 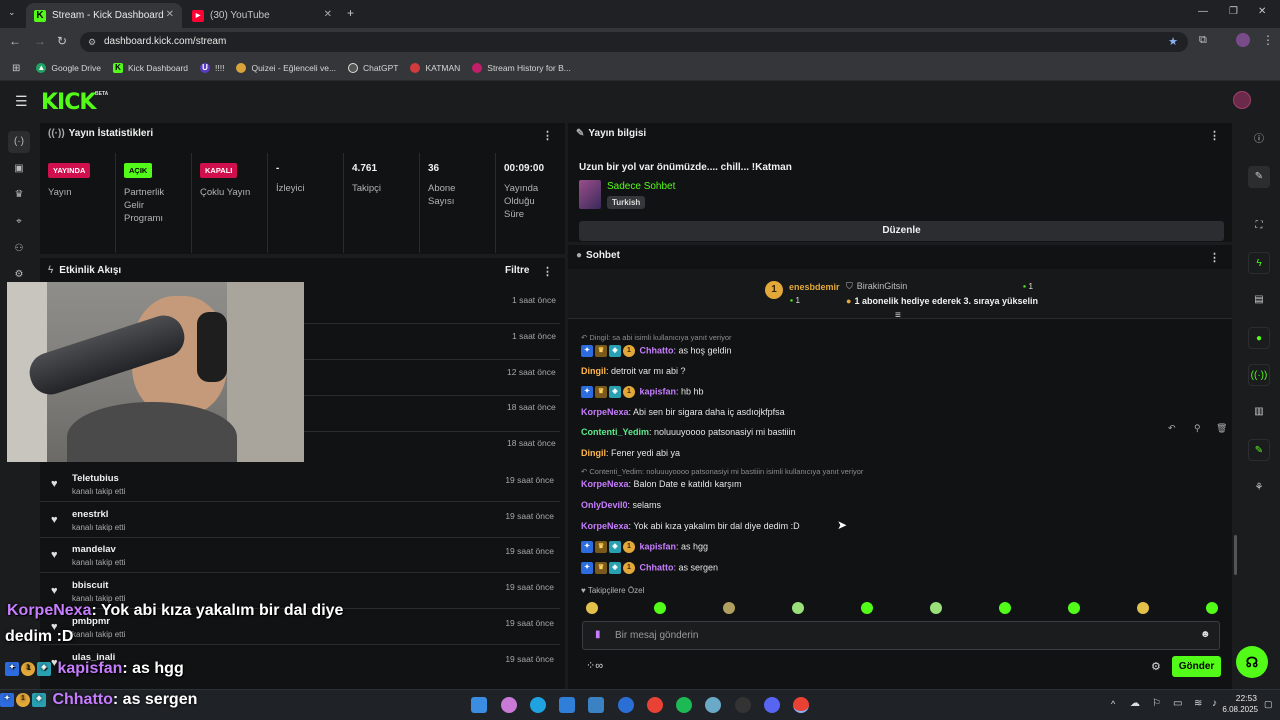 What do you see at coordinates (684, 705) in the screenshot?
I see `spotify-icon` at bounding box center [684, 705].